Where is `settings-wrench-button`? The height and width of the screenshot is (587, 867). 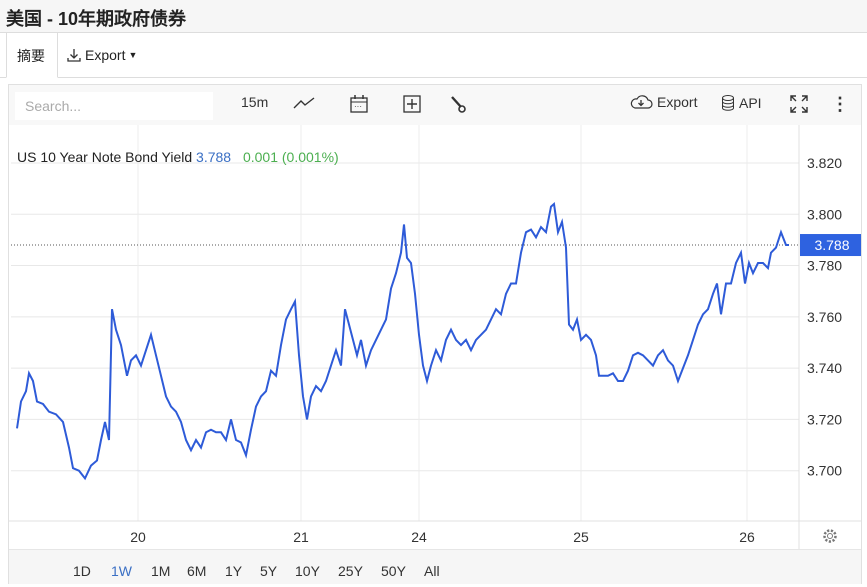 settings-wrench-button is located at coordinates (458, 104).